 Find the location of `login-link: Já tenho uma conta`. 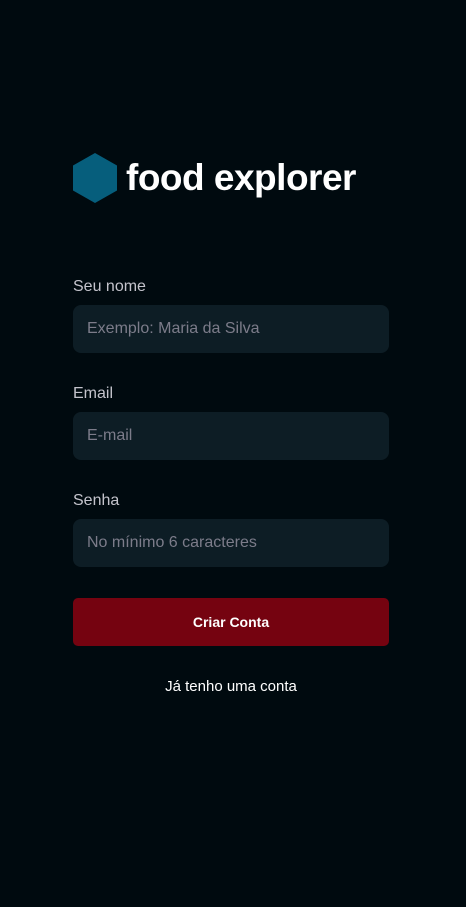

login-link: Já tenho uma conta is located at coordinates (231, 687).